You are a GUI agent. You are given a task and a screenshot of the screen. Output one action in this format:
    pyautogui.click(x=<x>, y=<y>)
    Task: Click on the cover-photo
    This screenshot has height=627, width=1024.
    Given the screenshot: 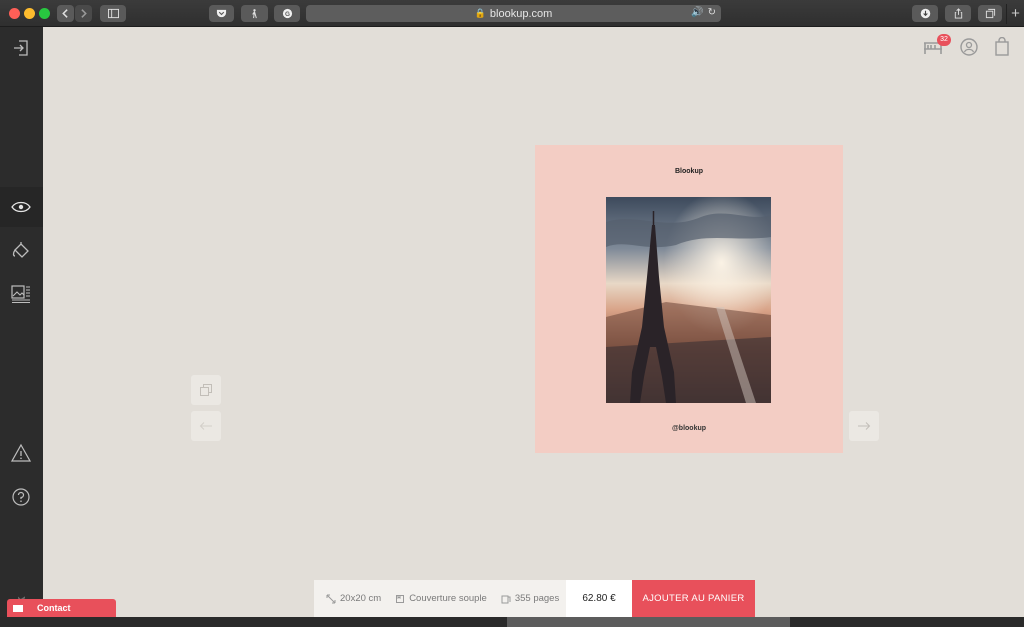 What is the action you would take?
    pyautogui.click(x=688, y=300)
    